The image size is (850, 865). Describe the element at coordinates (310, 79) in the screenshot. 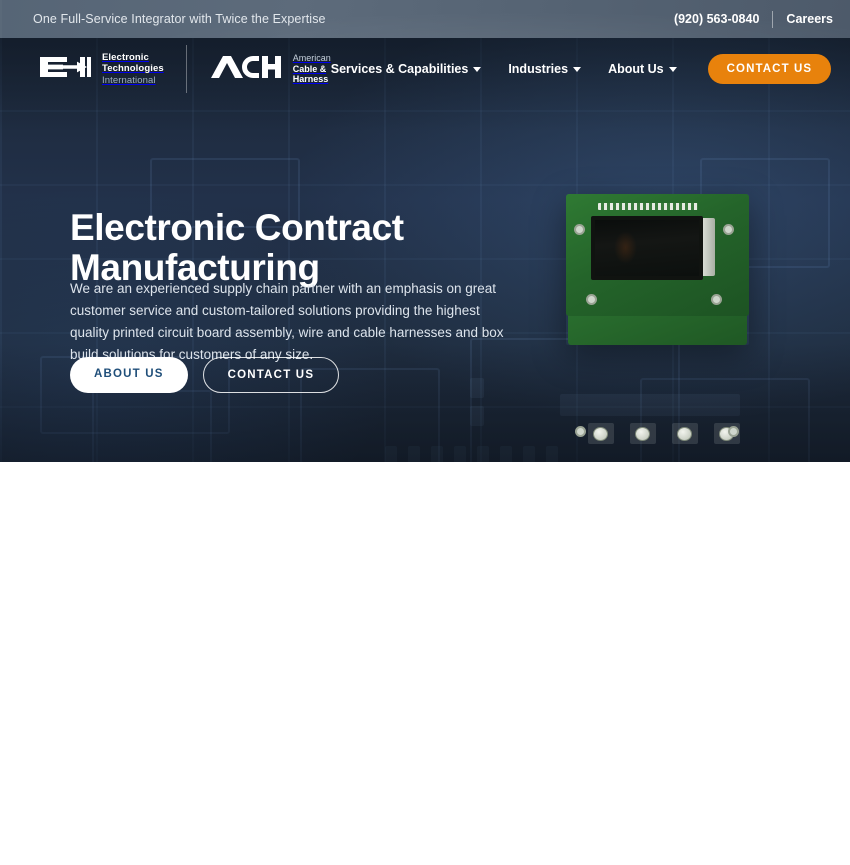

I see `ach-line-3: Harness` at that location.